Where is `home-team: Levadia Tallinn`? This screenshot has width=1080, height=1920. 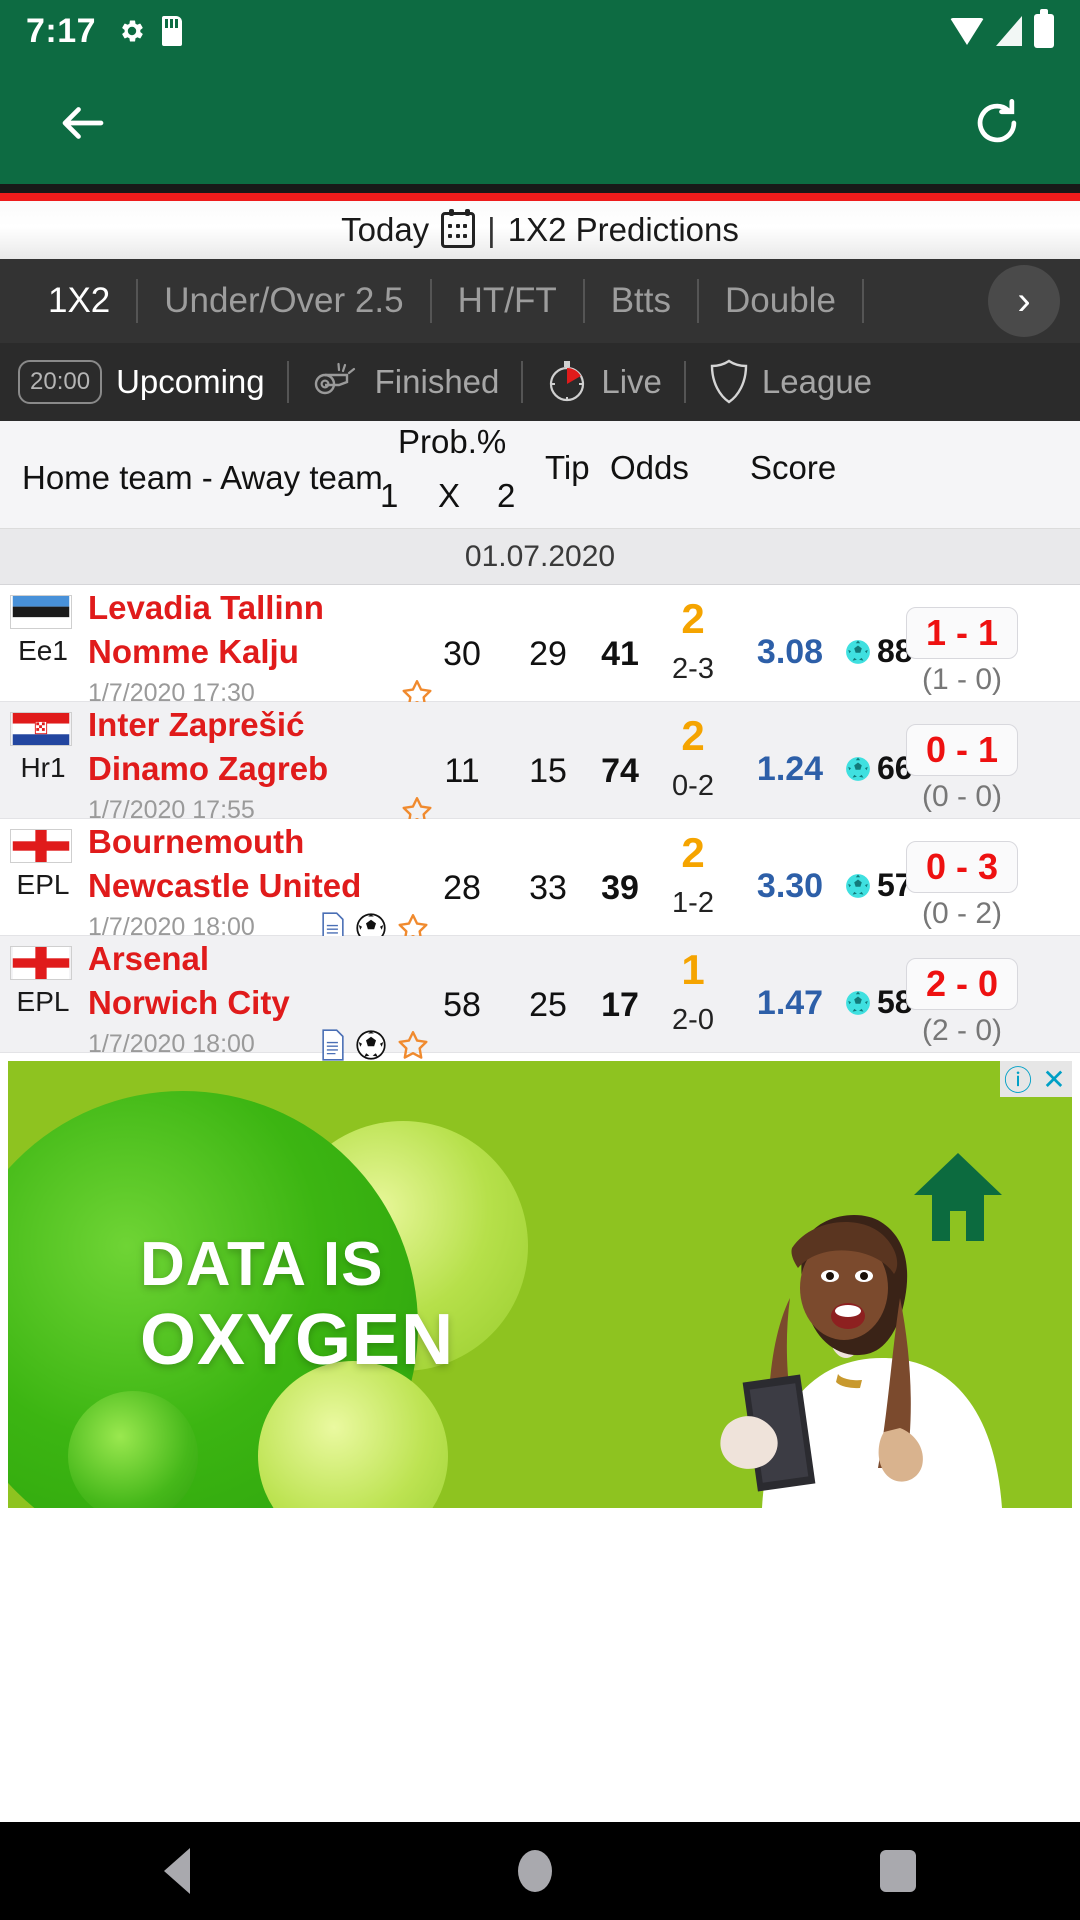
home-team: Levadia Tallinn is located at coordinates (206, 608).